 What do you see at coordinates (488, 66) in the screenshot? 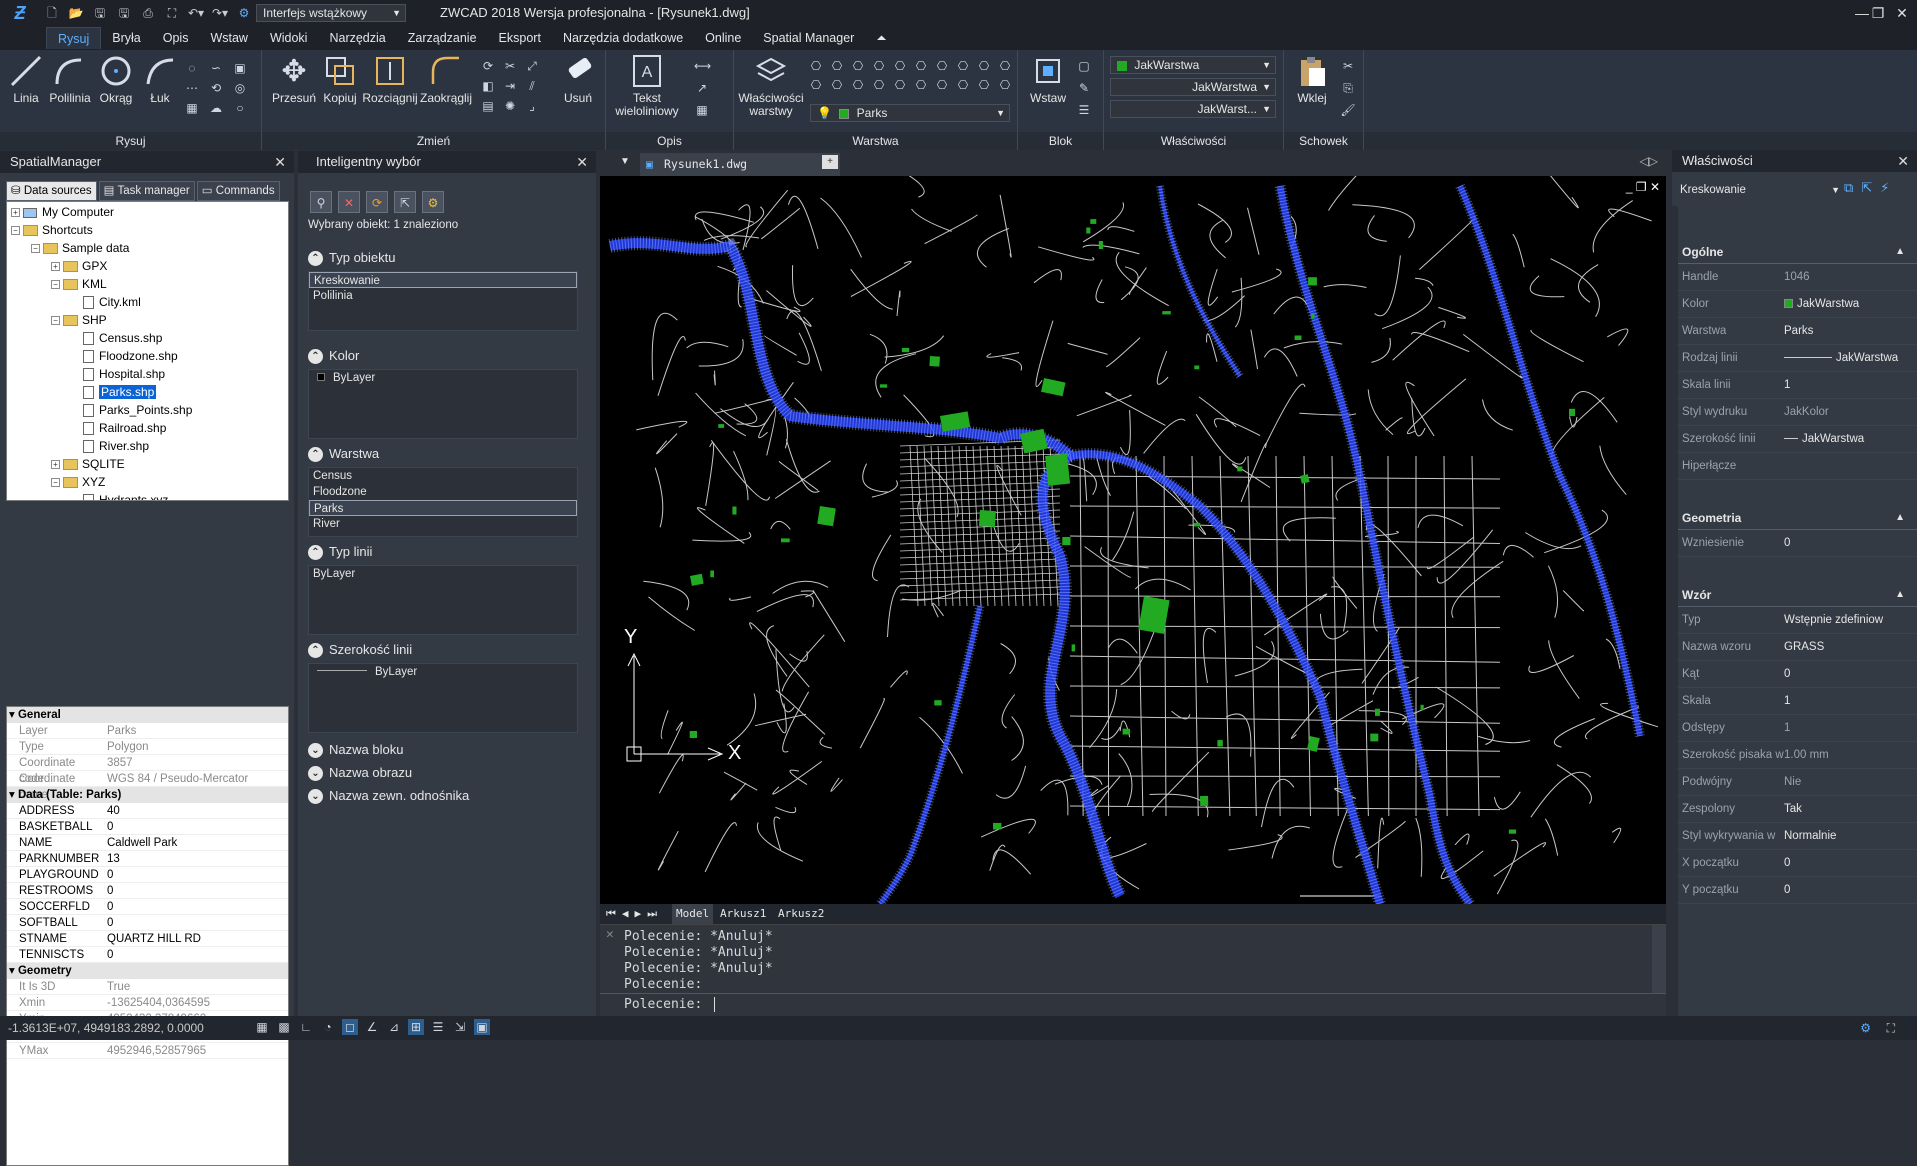
I see `rotate-icon: ⟳` at bounding box center [488, 66].